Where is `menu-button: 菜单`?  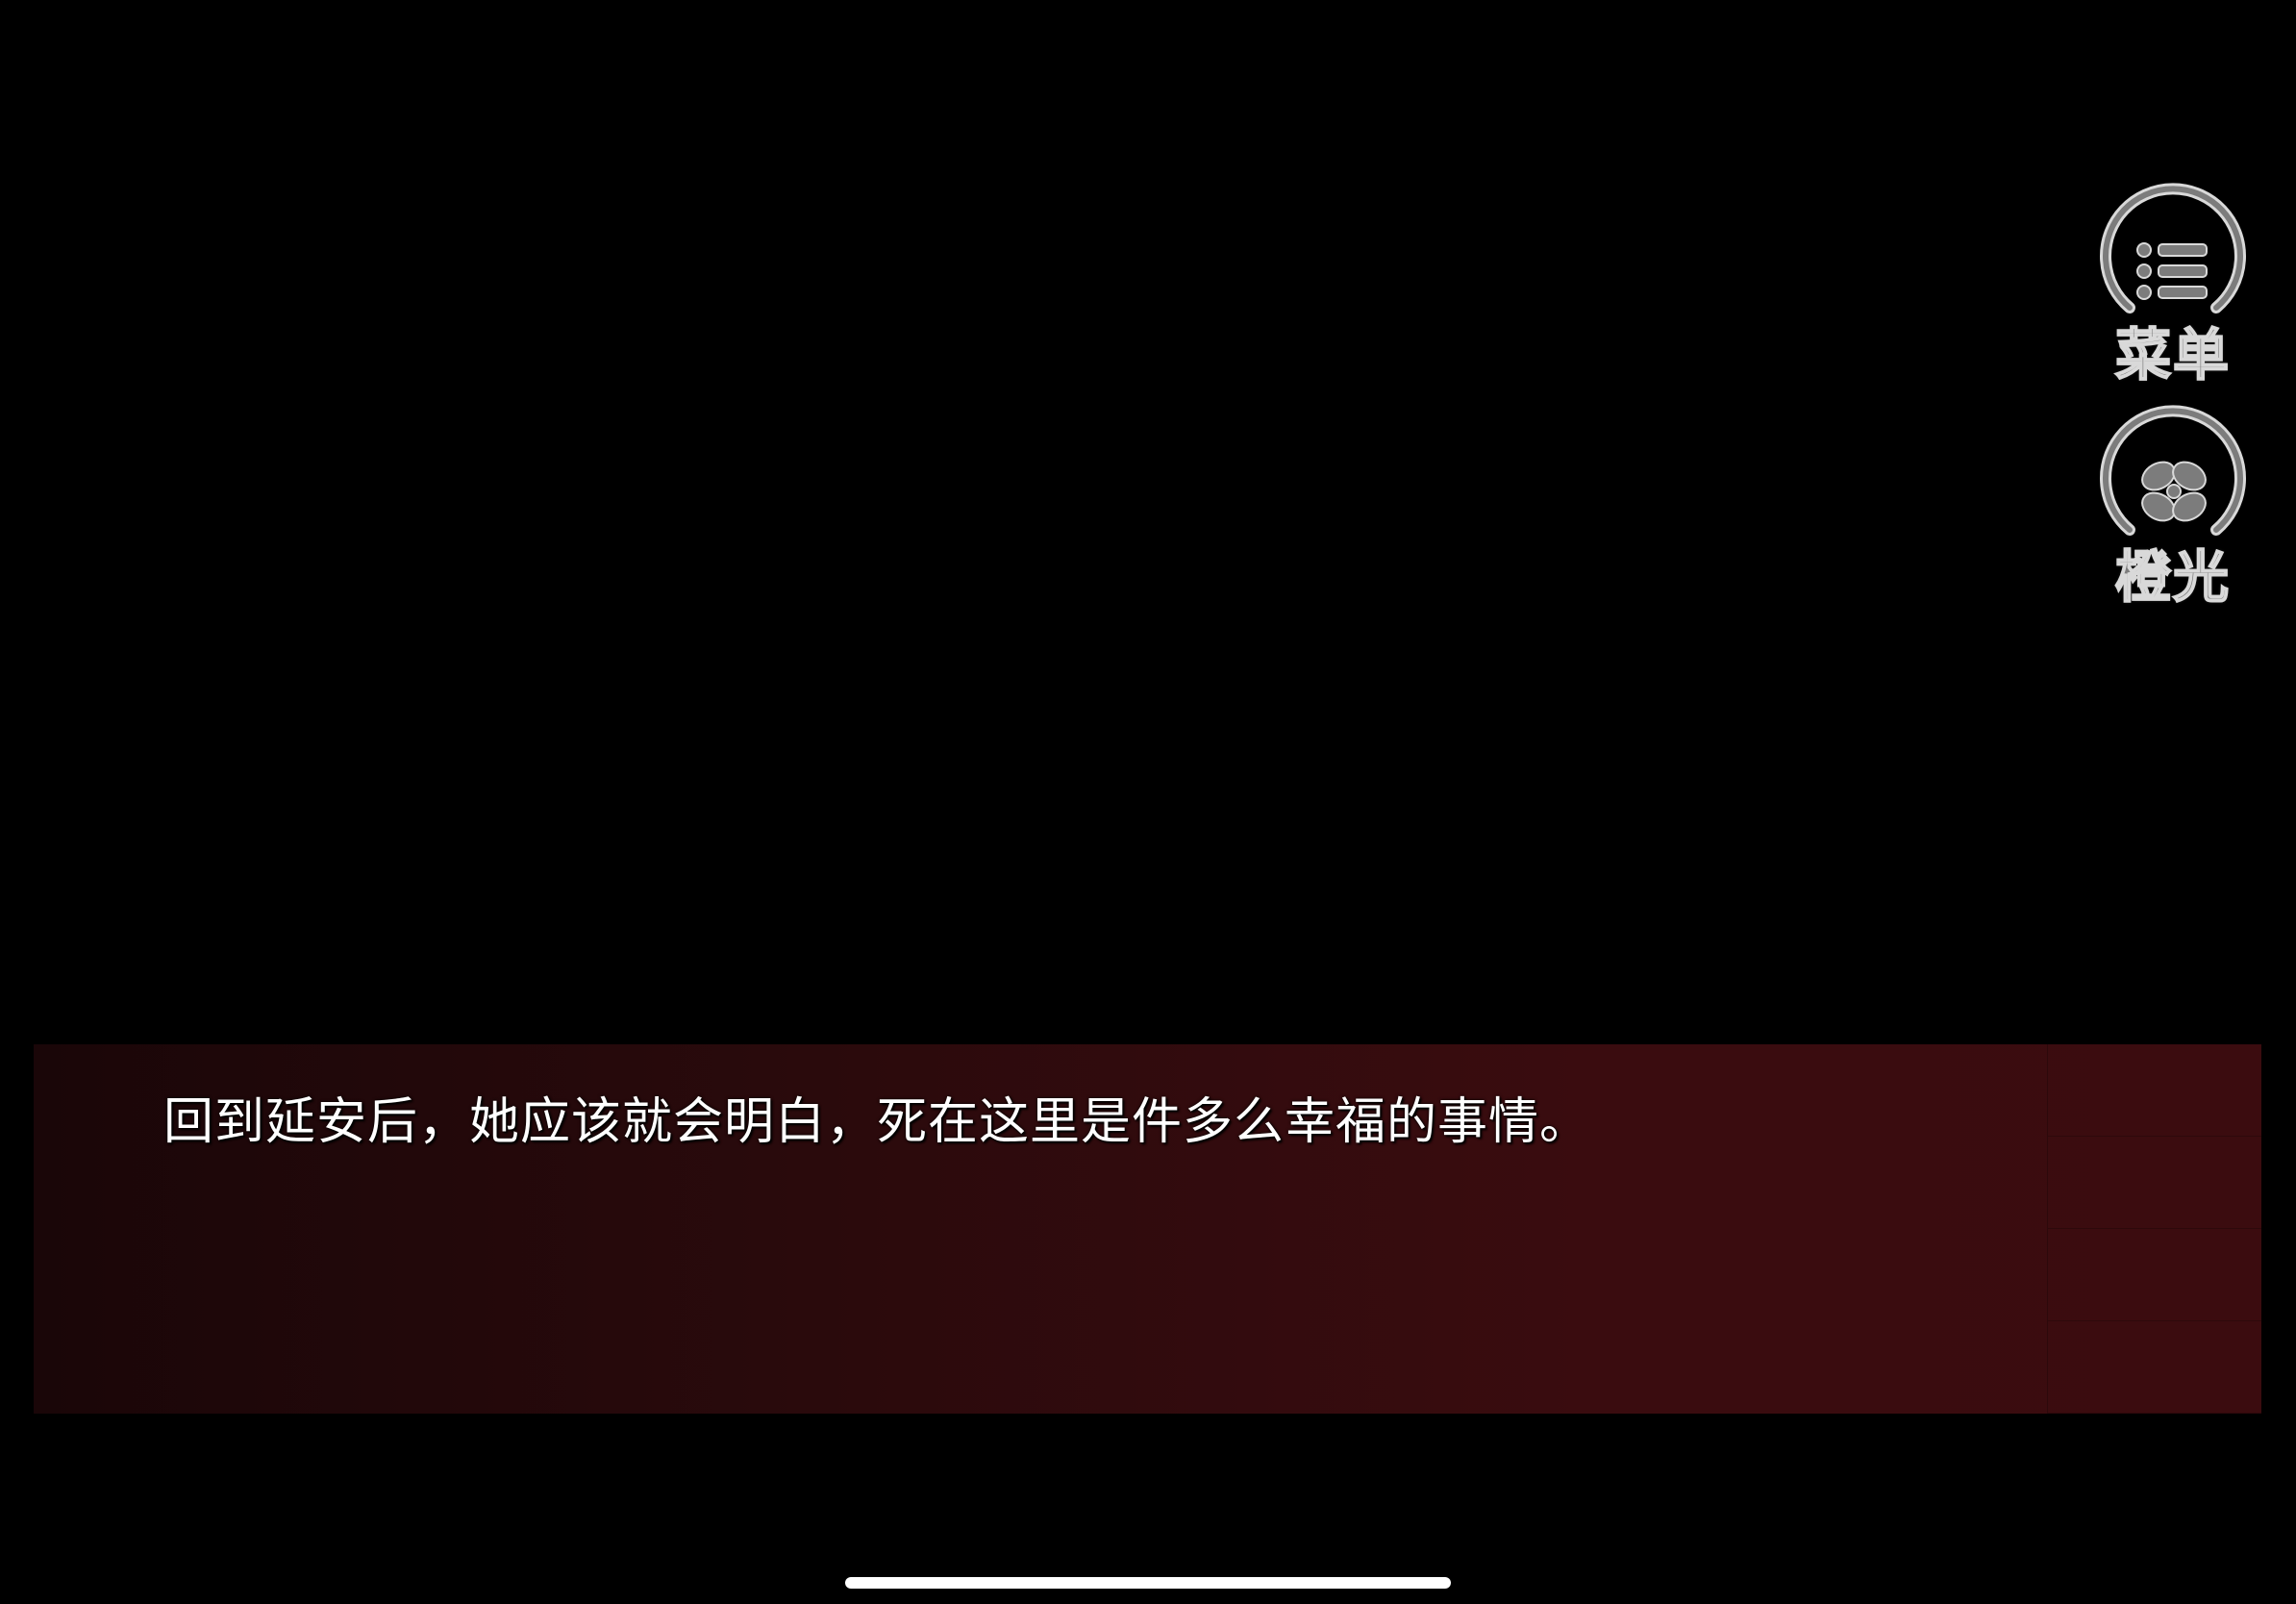 menu-button: 菜单 is located at coordinates (2173, 285).